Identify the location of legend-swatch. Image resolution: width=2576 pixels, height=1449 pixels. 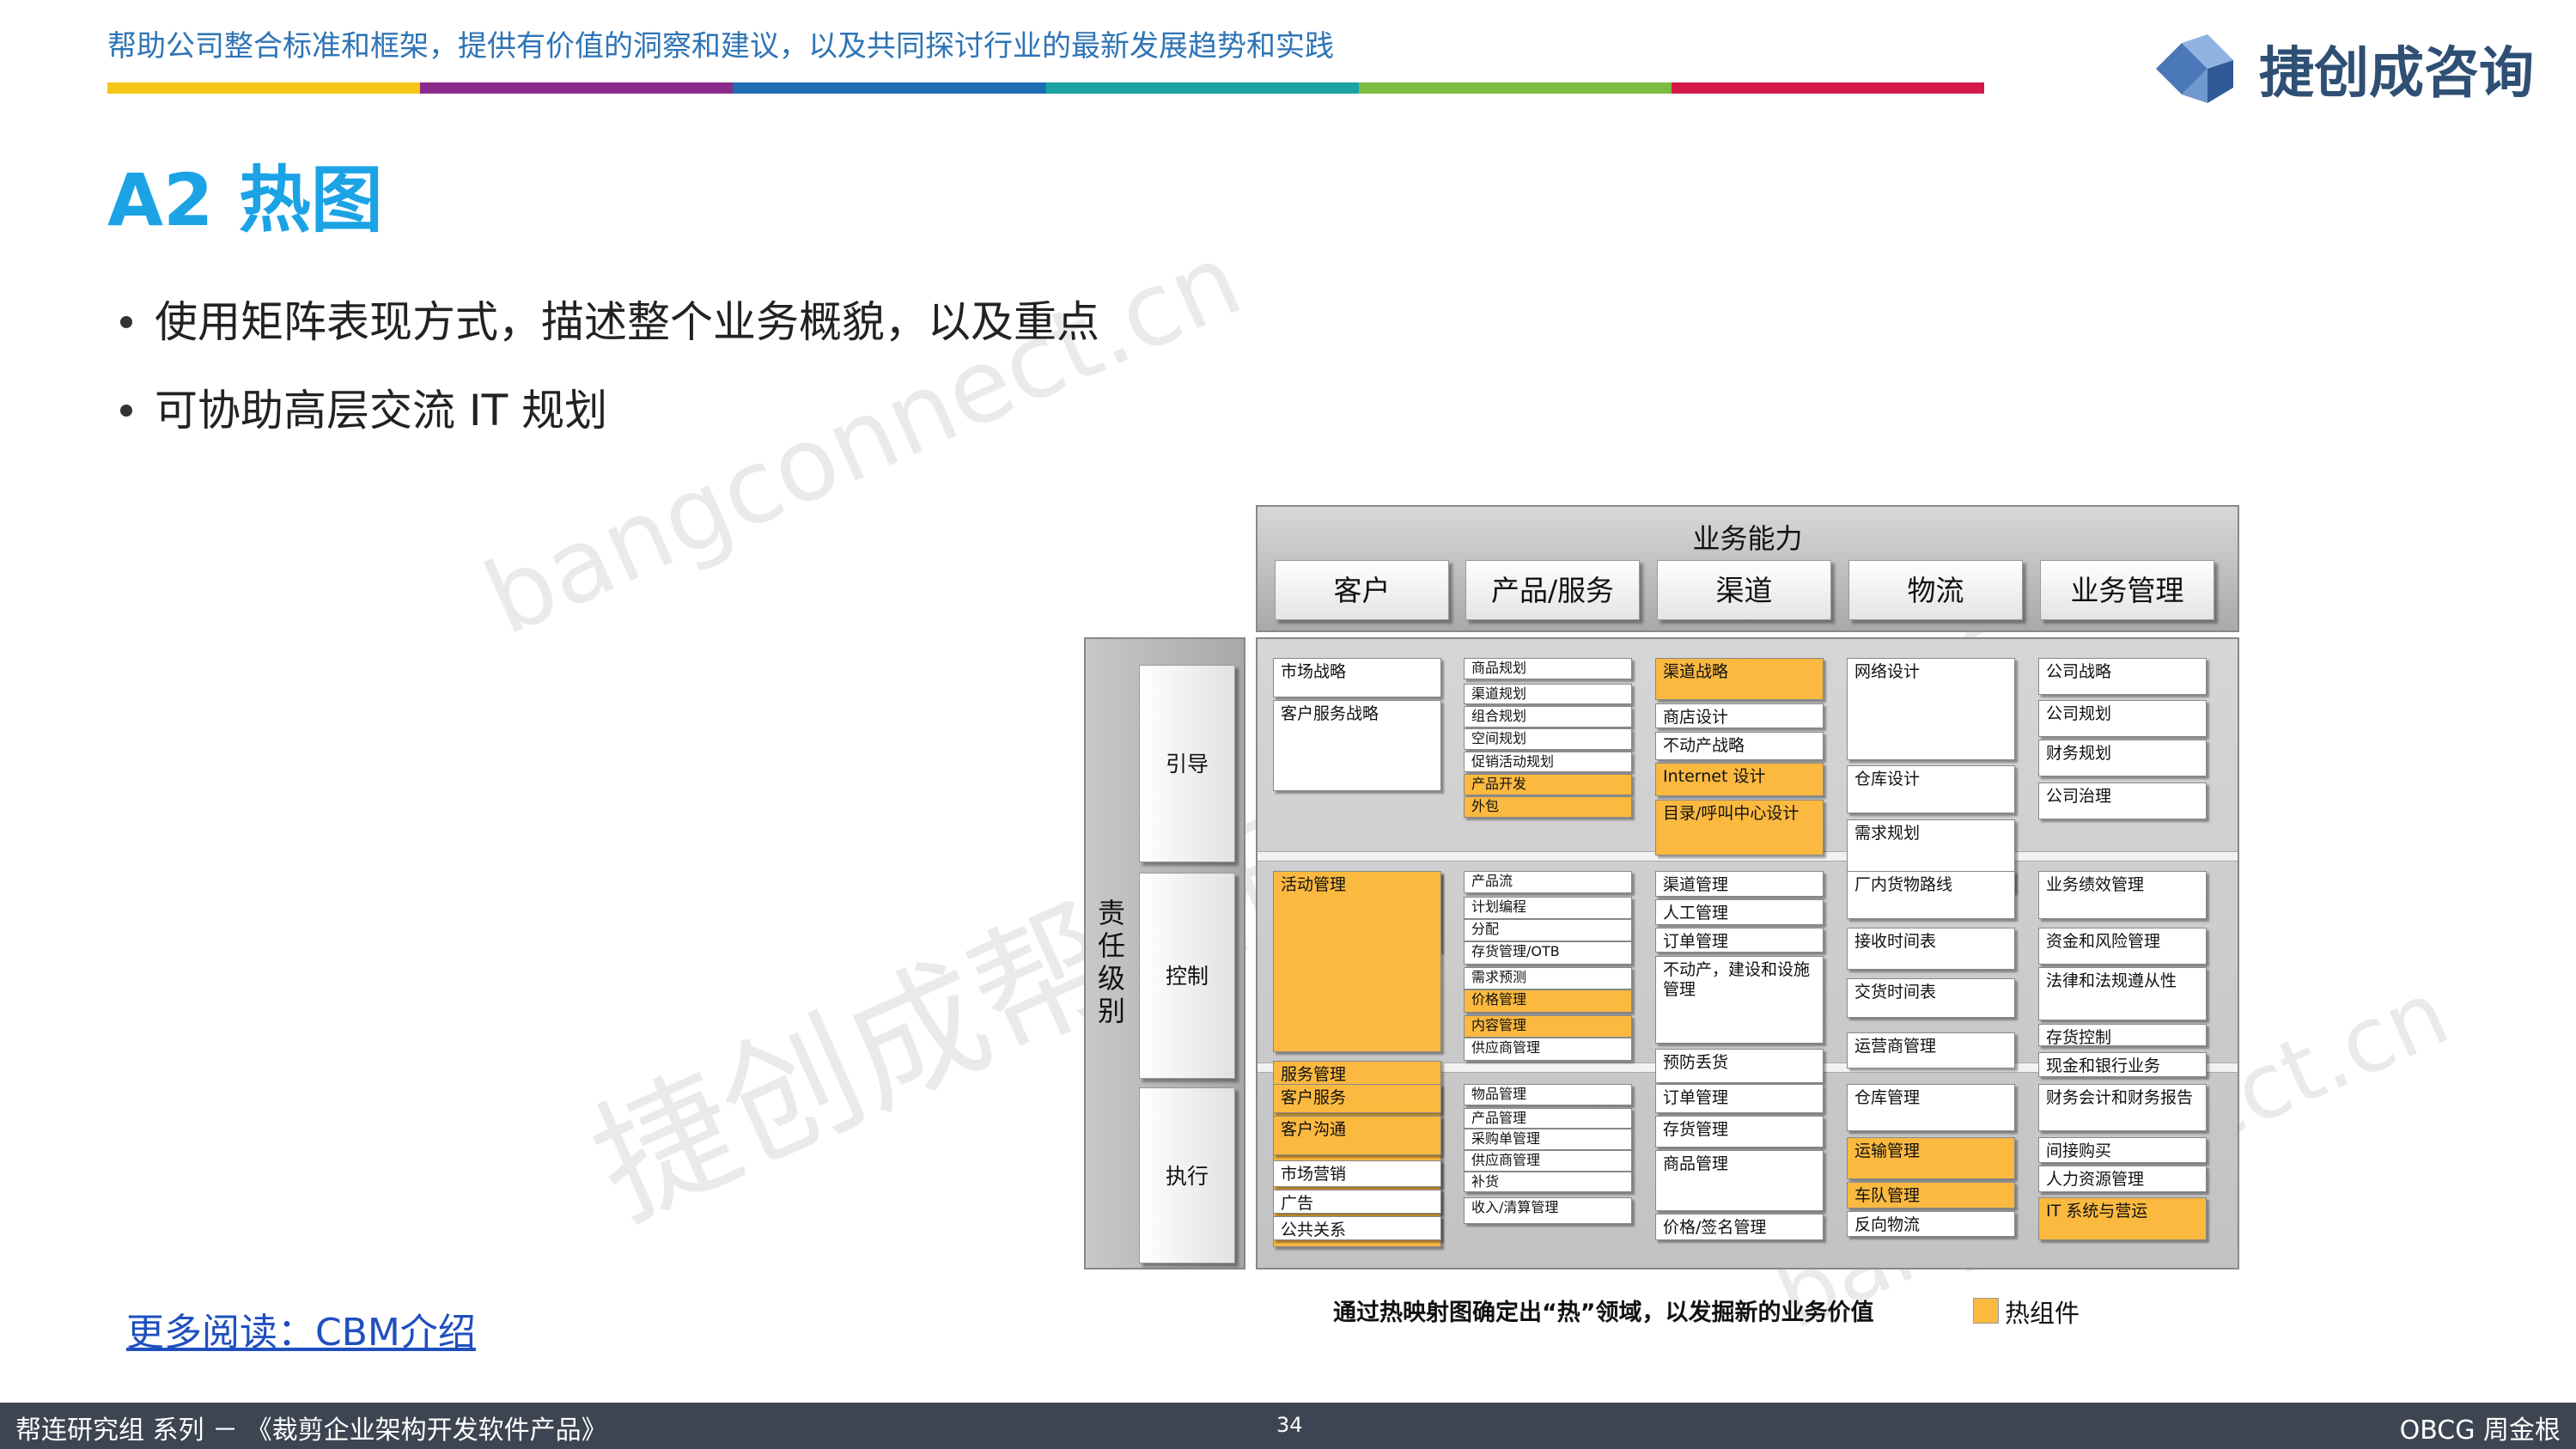
(1986, 1311).